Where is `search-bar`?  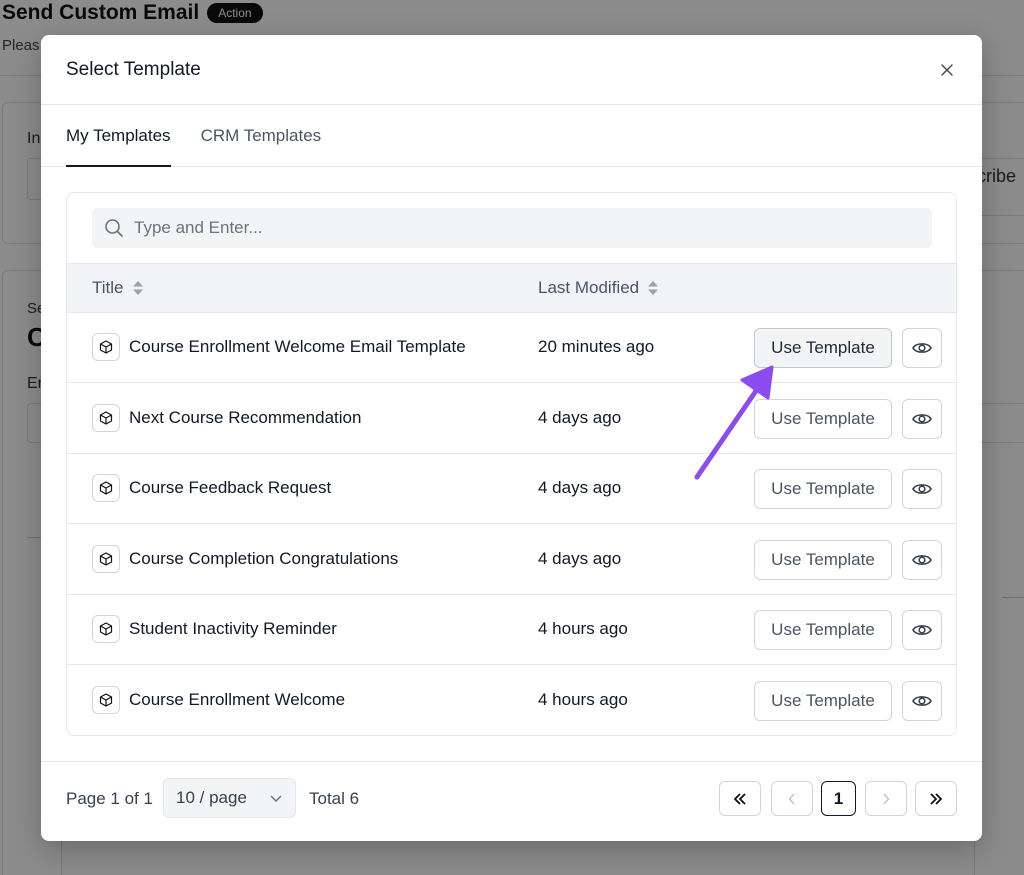
search-bar is located at coordinates (512, 228).